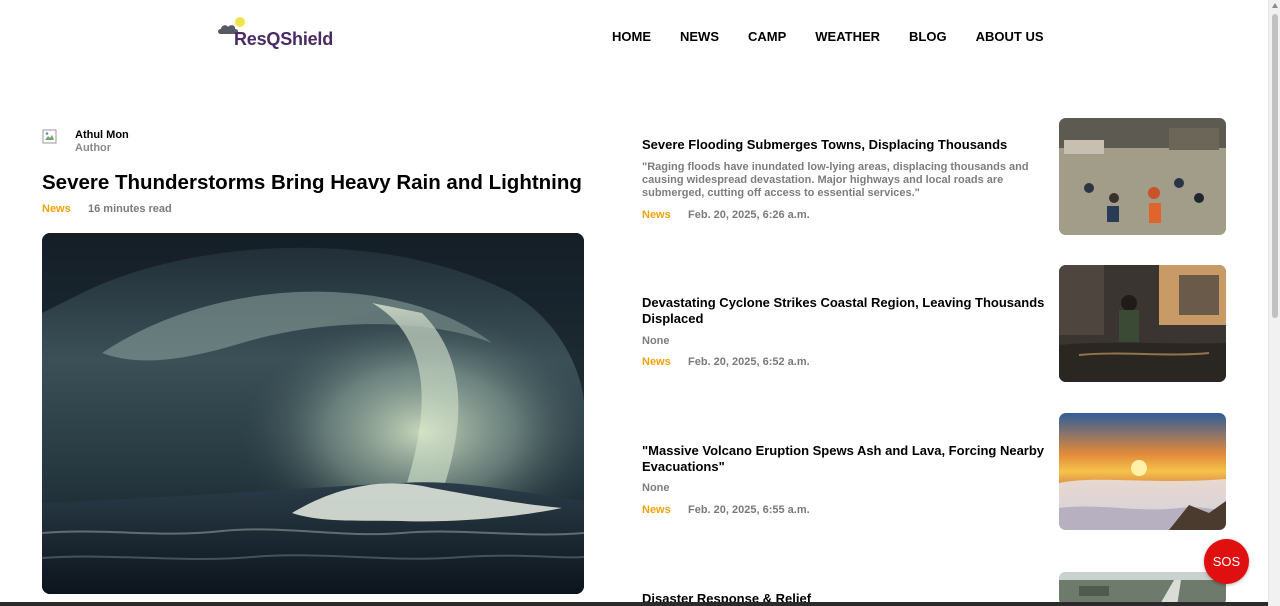 The height and width of the screenshot is (606, 1280). What do you see at coordinates (699, 36) in the screenshot?
I see `nav-news: NEWS` at bounding box center [699, 36].